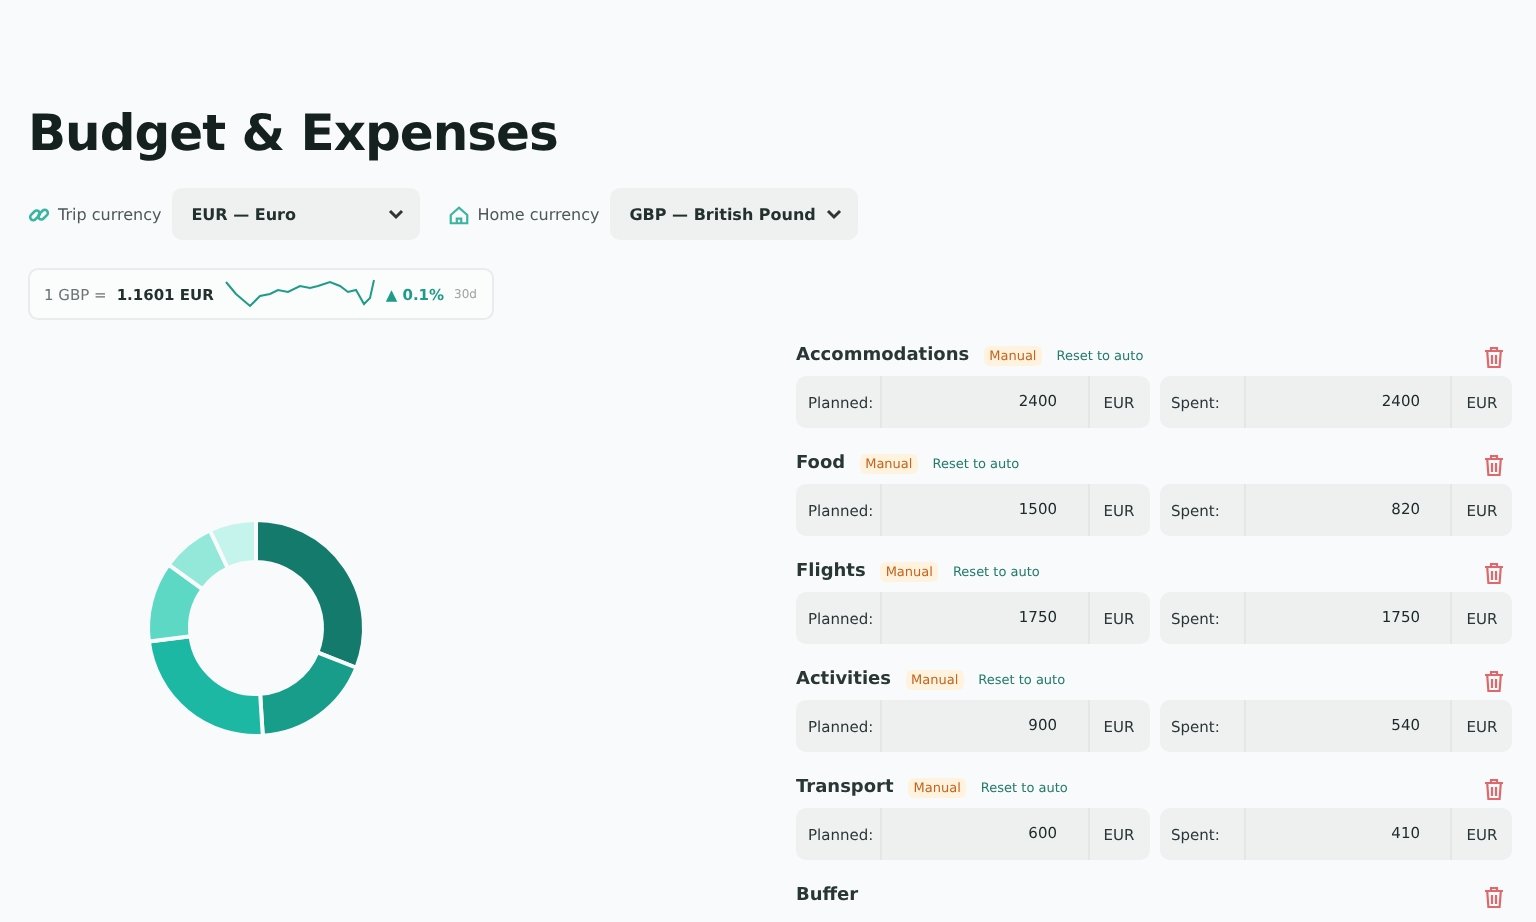 Image resolution: width=1536 pixels, height=922 pixels. Describe the element at coordinates (39, 214) in the screenshot. I see `link-icon` at that location.